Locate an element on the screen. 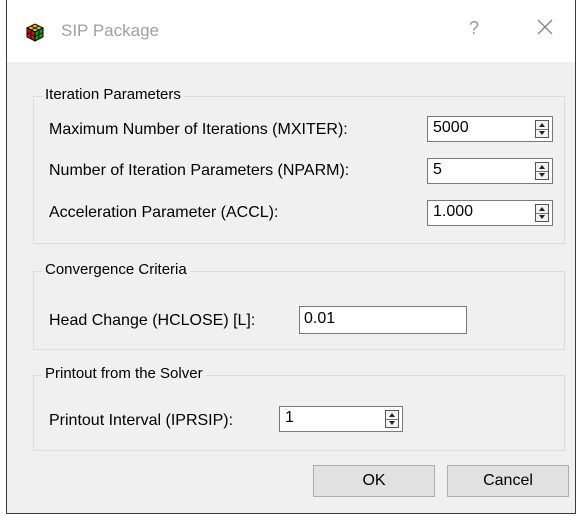 The height and width of the screenshot is (516, 585). accl-spinbox: 1.000 is located at coordinates (490, 213).